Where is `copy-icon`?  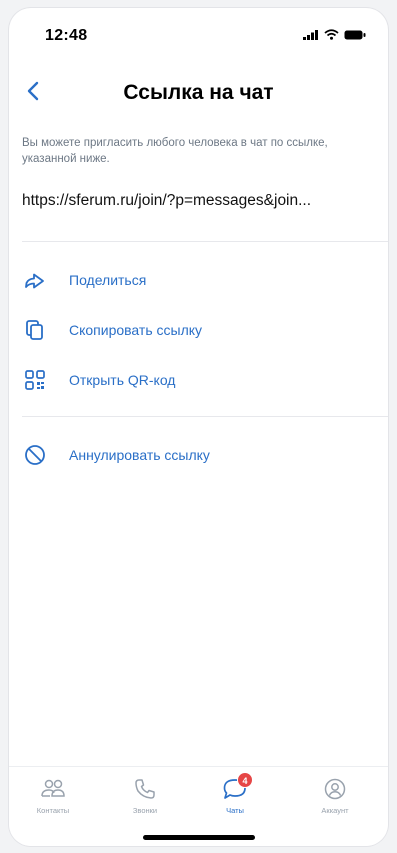
copy-icon is located at coordinates (35, 330).